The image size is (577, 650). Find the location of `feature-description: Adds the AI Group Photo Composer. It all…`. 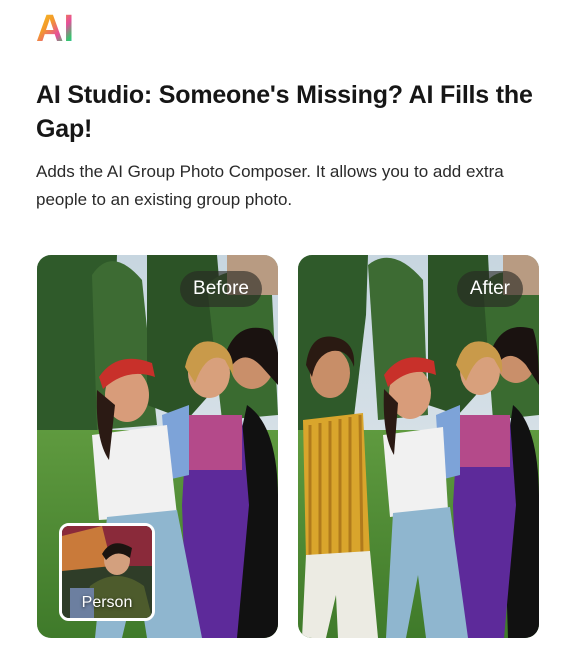

feature-description: Adds the AI Group Photo Composer. It all… is located at coordinates (270, 185).